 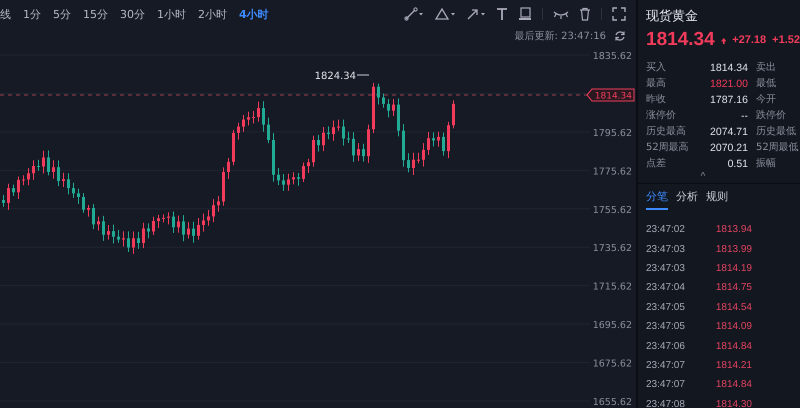 I want to click on stat-value: 2070.21, so click(x=728, y=148).